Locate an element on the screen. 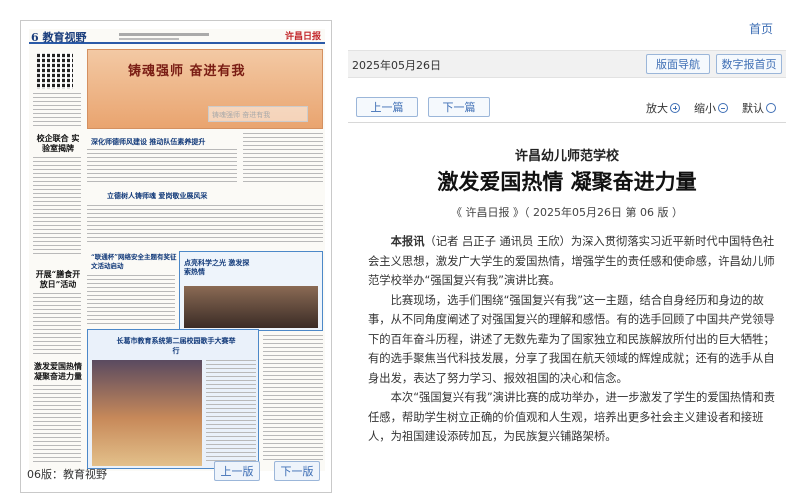 Image resolution: width=800 pixels, height=503 pixels. divider is located at coordinates (567, 122).